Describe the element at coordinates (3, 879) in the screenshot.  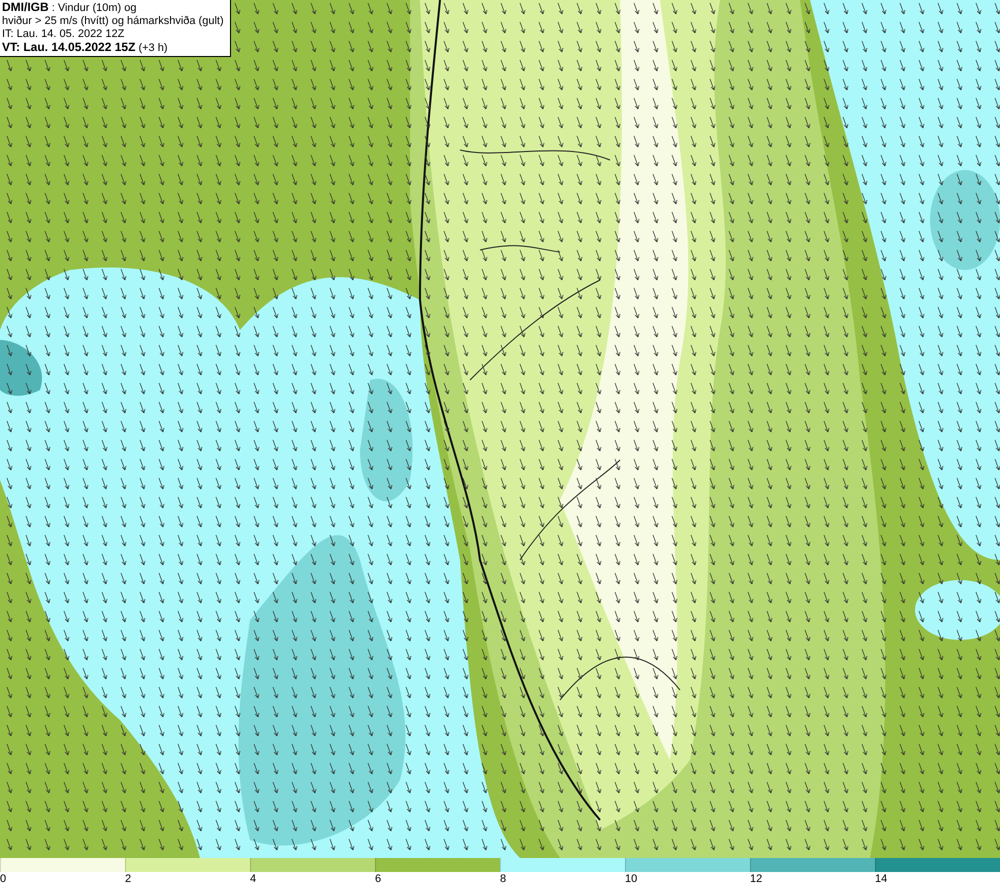
I see `legend-label: 0` at that location.